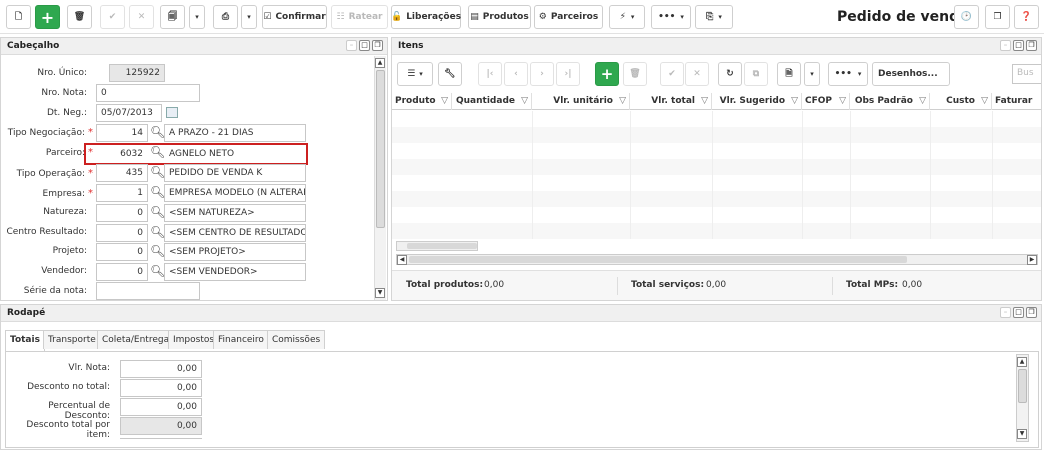 This screenshot has height=452, width=1044. I want to click on tab-coleta-entrega: Coleta/Entrega, so click(136, 339).